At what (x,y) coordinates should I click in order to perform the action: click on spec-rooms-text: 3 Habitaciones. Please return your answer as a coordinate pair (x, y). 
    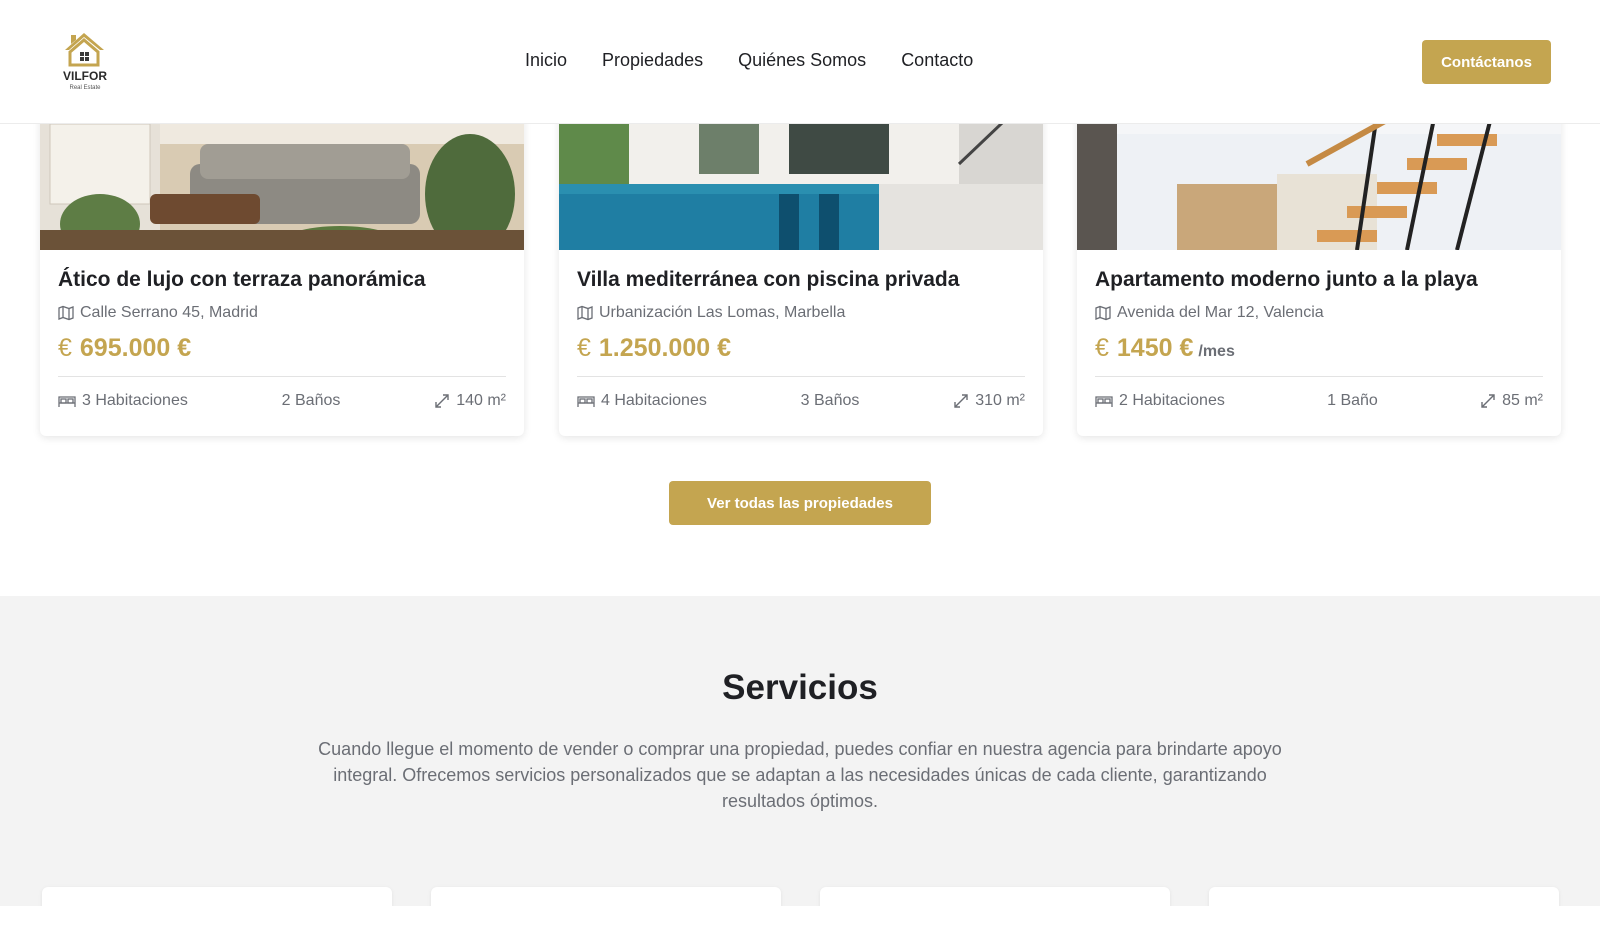
    Looking at the image, I should click on (135, 400).